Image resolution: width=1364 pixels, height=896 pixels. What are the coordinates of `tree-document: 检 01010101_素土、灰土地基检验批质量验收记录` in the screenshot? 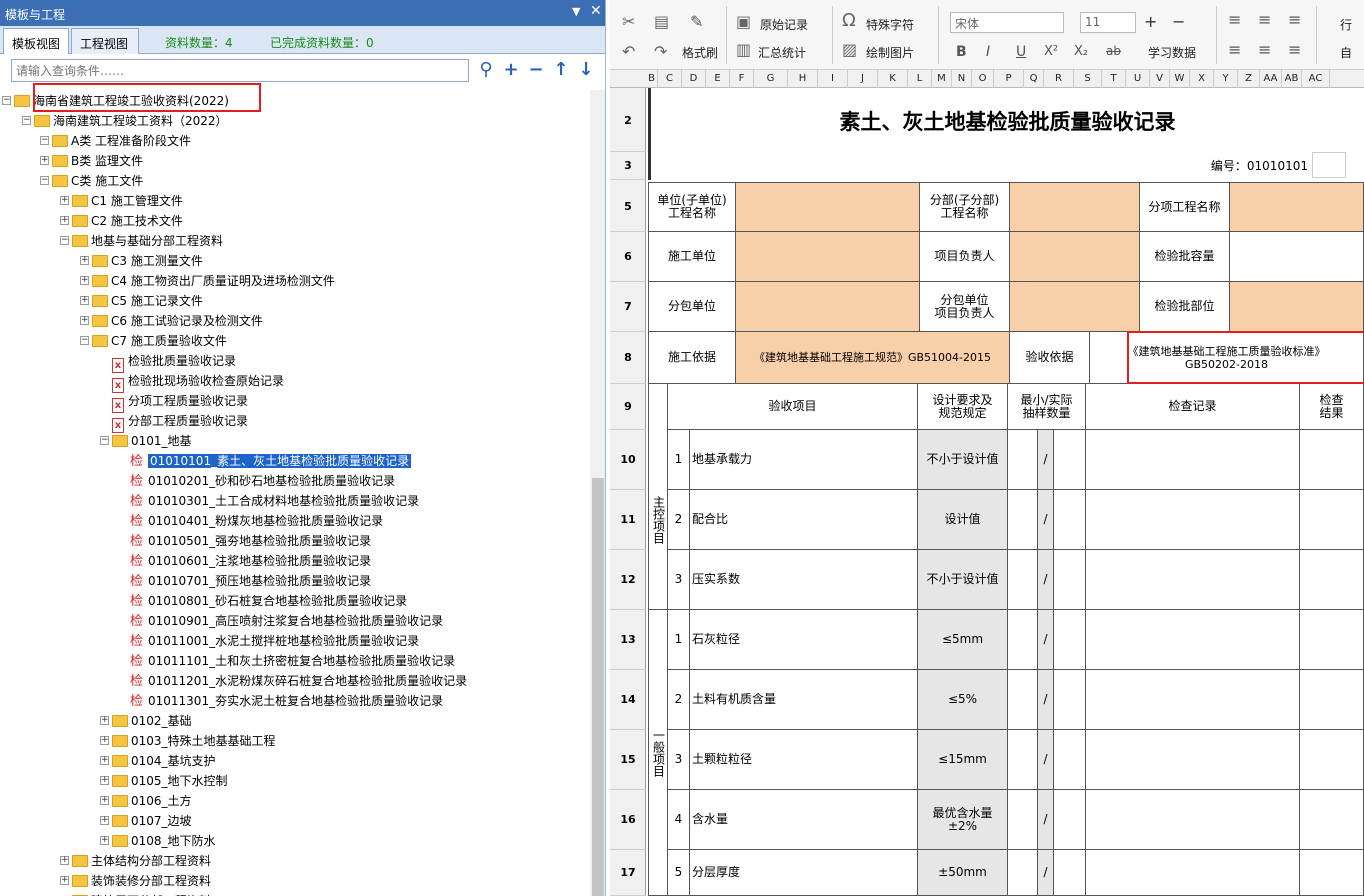 It's located at (271, 461).